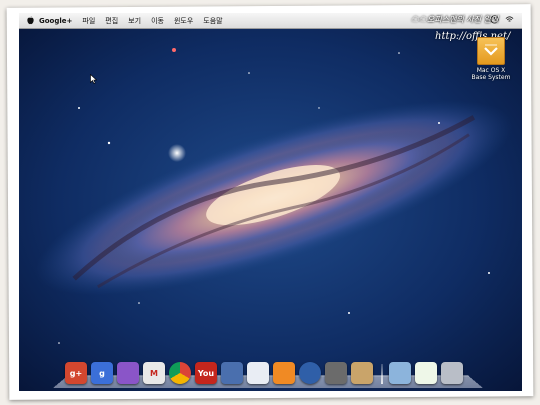 The image size is (540, 405). Describe the element at coordinates (111, 21) in the screenshot. I see `menu-edit: 편집` at that location.